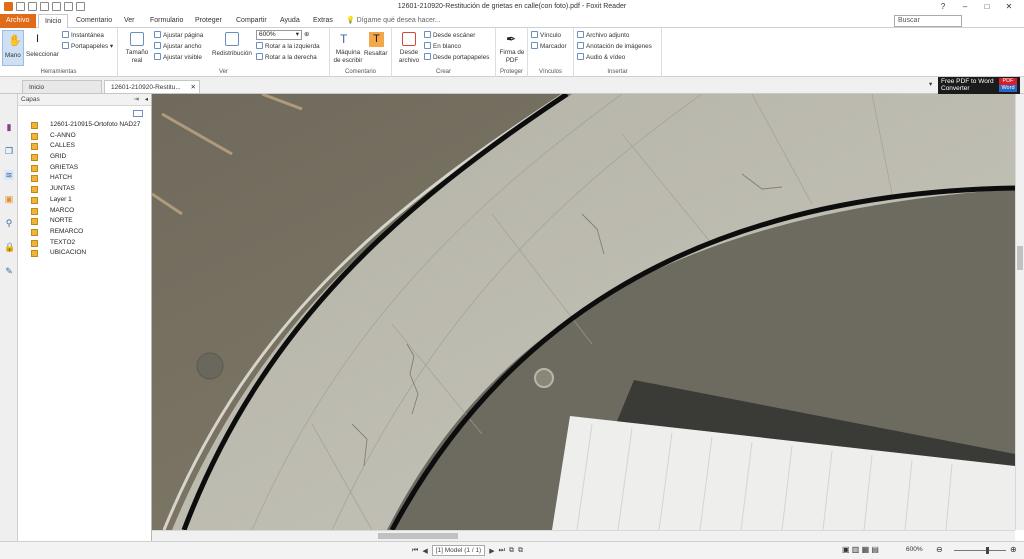 Image resolution: width=1024 pixels, height=559 pixels. I want to click on layer-item: GRIETAS, so click(85, 168).